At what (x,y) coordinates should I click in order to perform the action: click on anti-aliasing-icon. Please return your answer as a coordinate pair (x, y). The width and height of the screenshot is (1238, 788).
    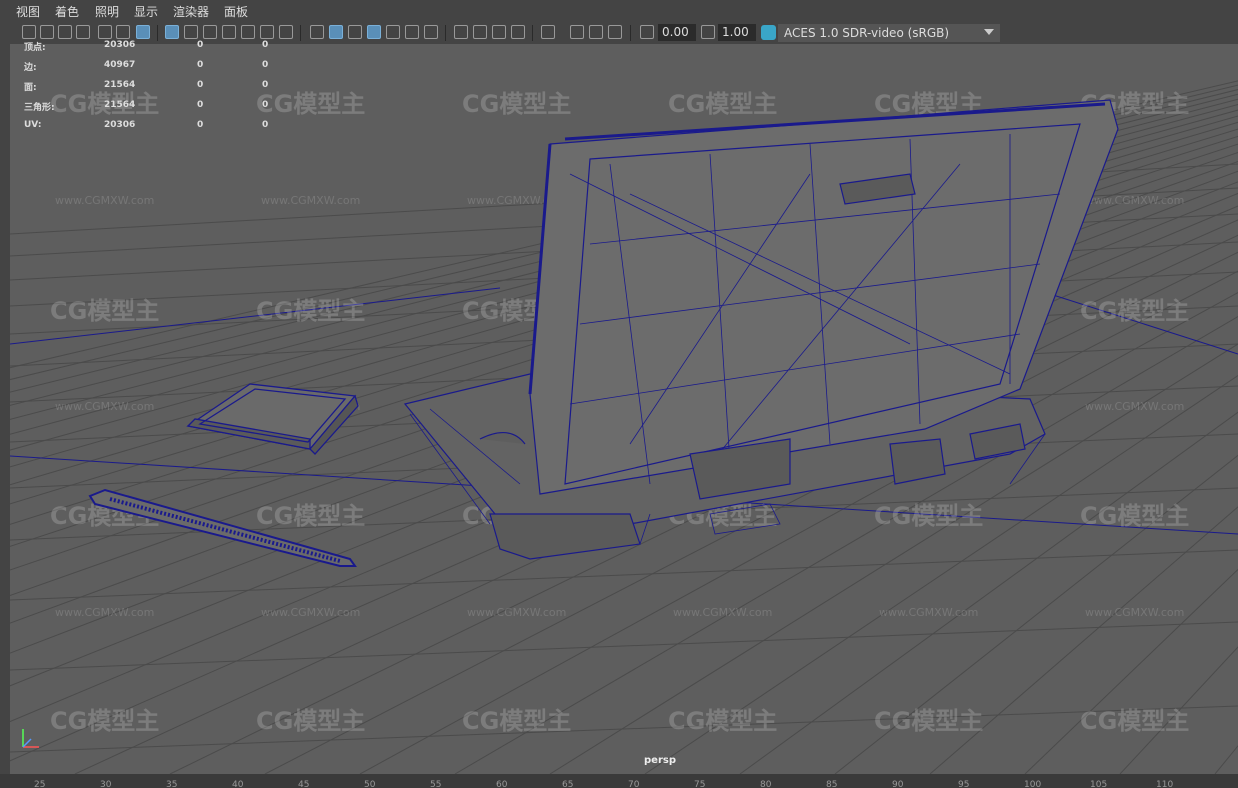
    Looking at the image, I should click on (499, 32).